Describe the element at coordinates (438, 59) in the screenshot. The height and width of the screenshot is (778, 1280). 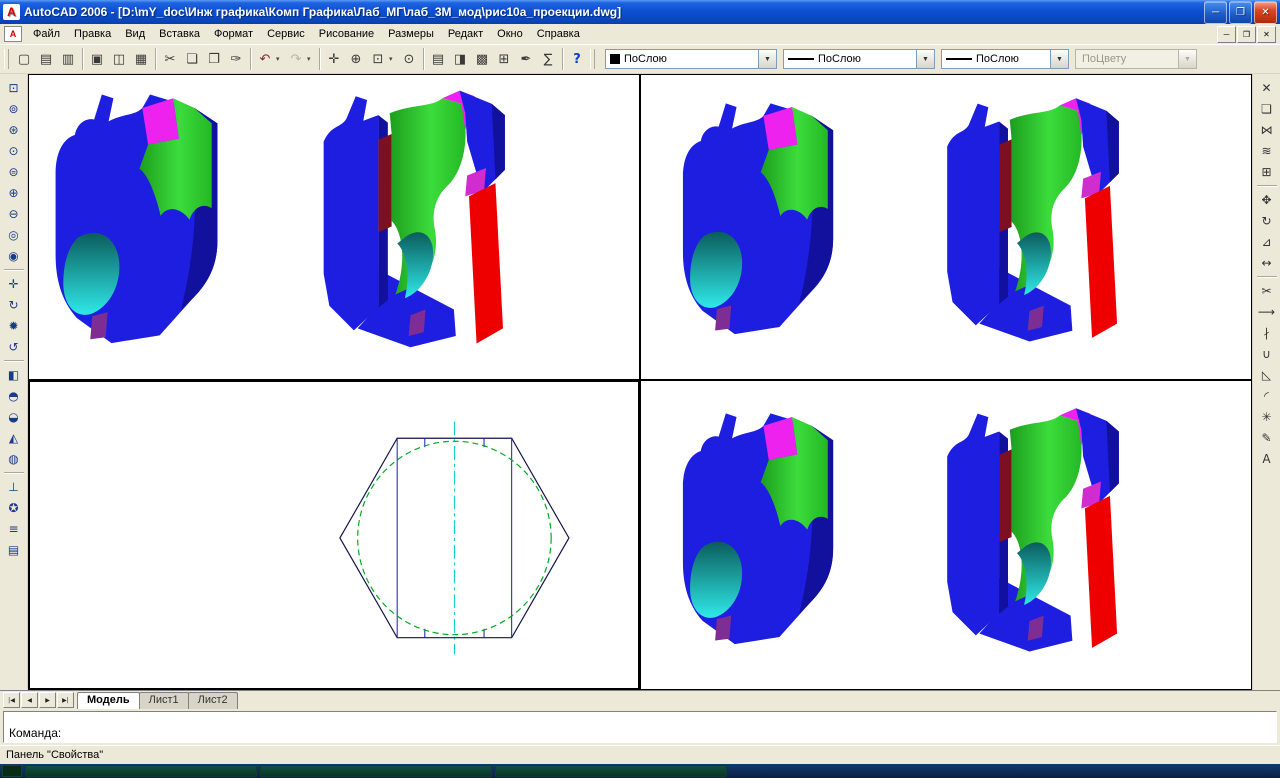
I see `properties-button: ▤` at that location.